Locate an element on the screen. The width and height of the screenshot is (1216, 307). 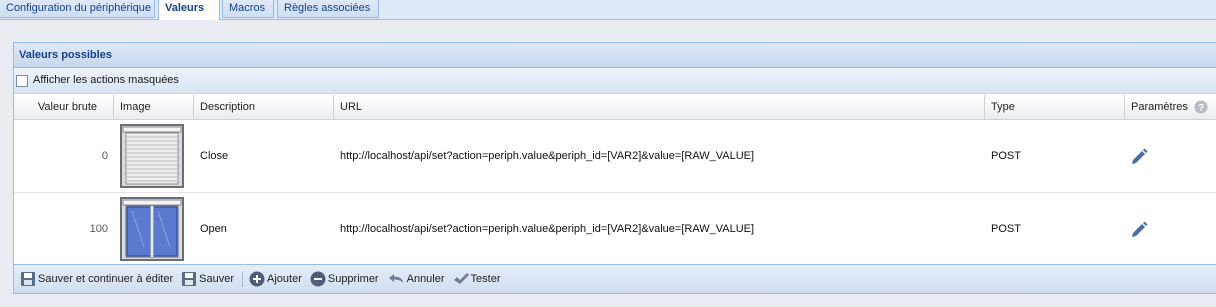
help-icon: ? is located at coordinates (1201, 107).